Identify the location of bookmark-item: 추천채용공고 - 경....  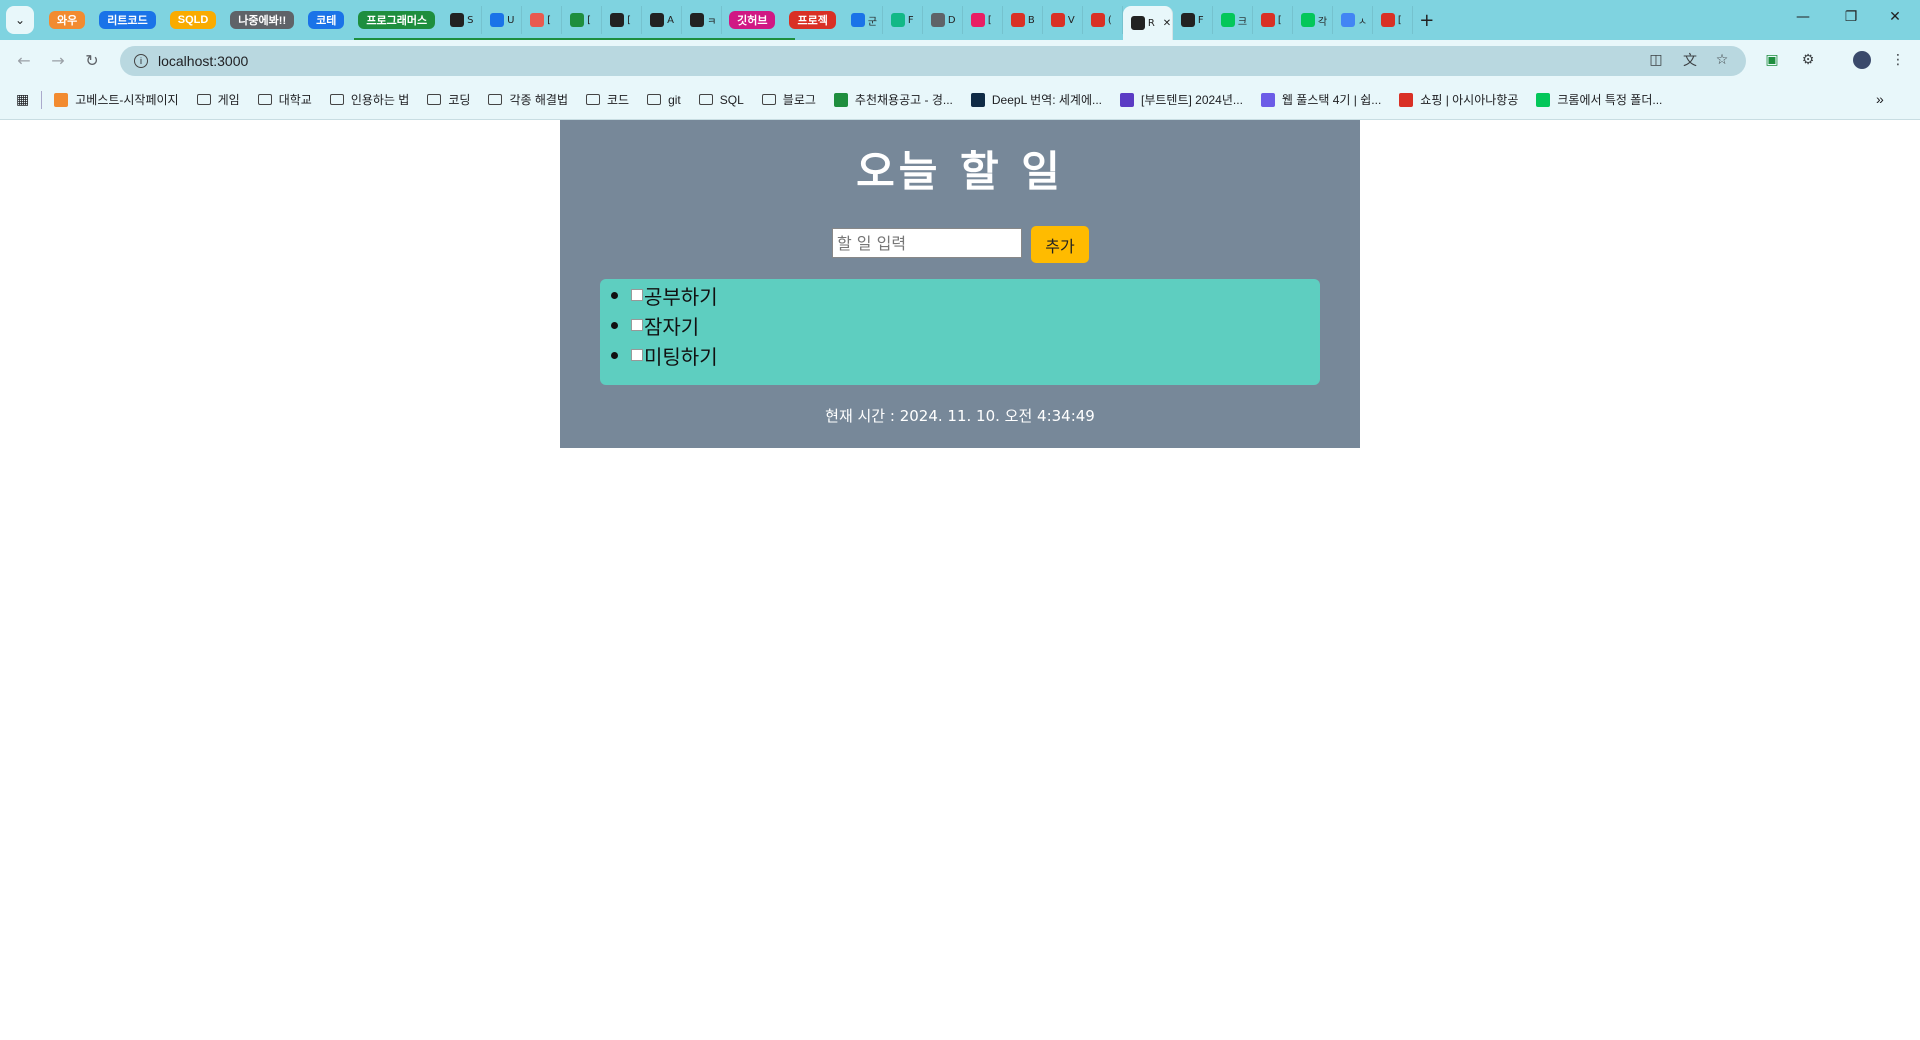
(893, 99).